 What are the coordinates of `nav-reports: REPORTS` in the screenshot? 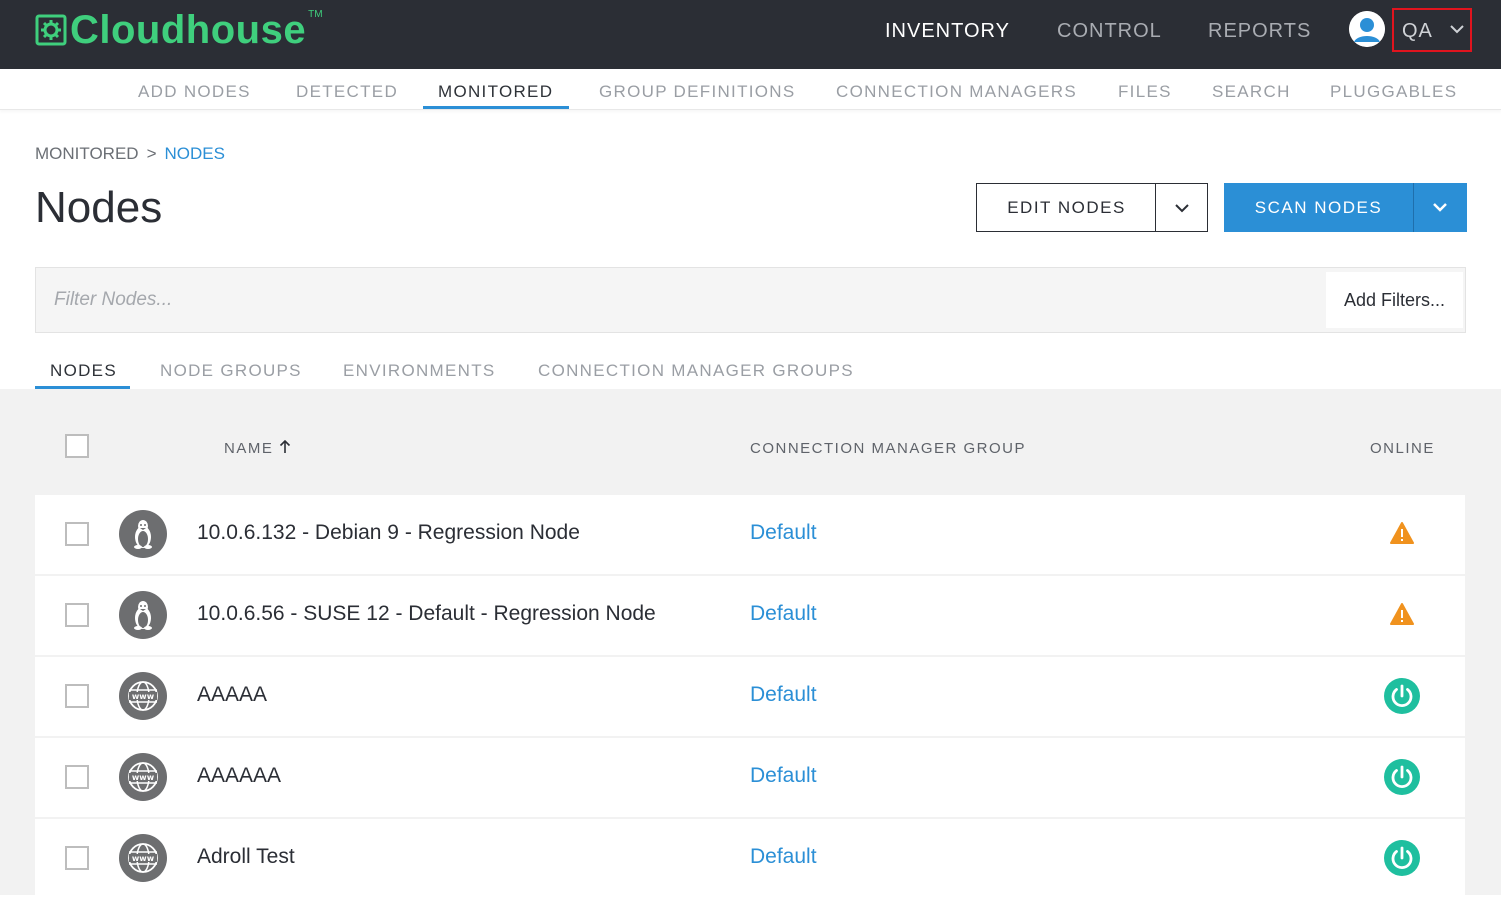 It's located at (1259, 31).